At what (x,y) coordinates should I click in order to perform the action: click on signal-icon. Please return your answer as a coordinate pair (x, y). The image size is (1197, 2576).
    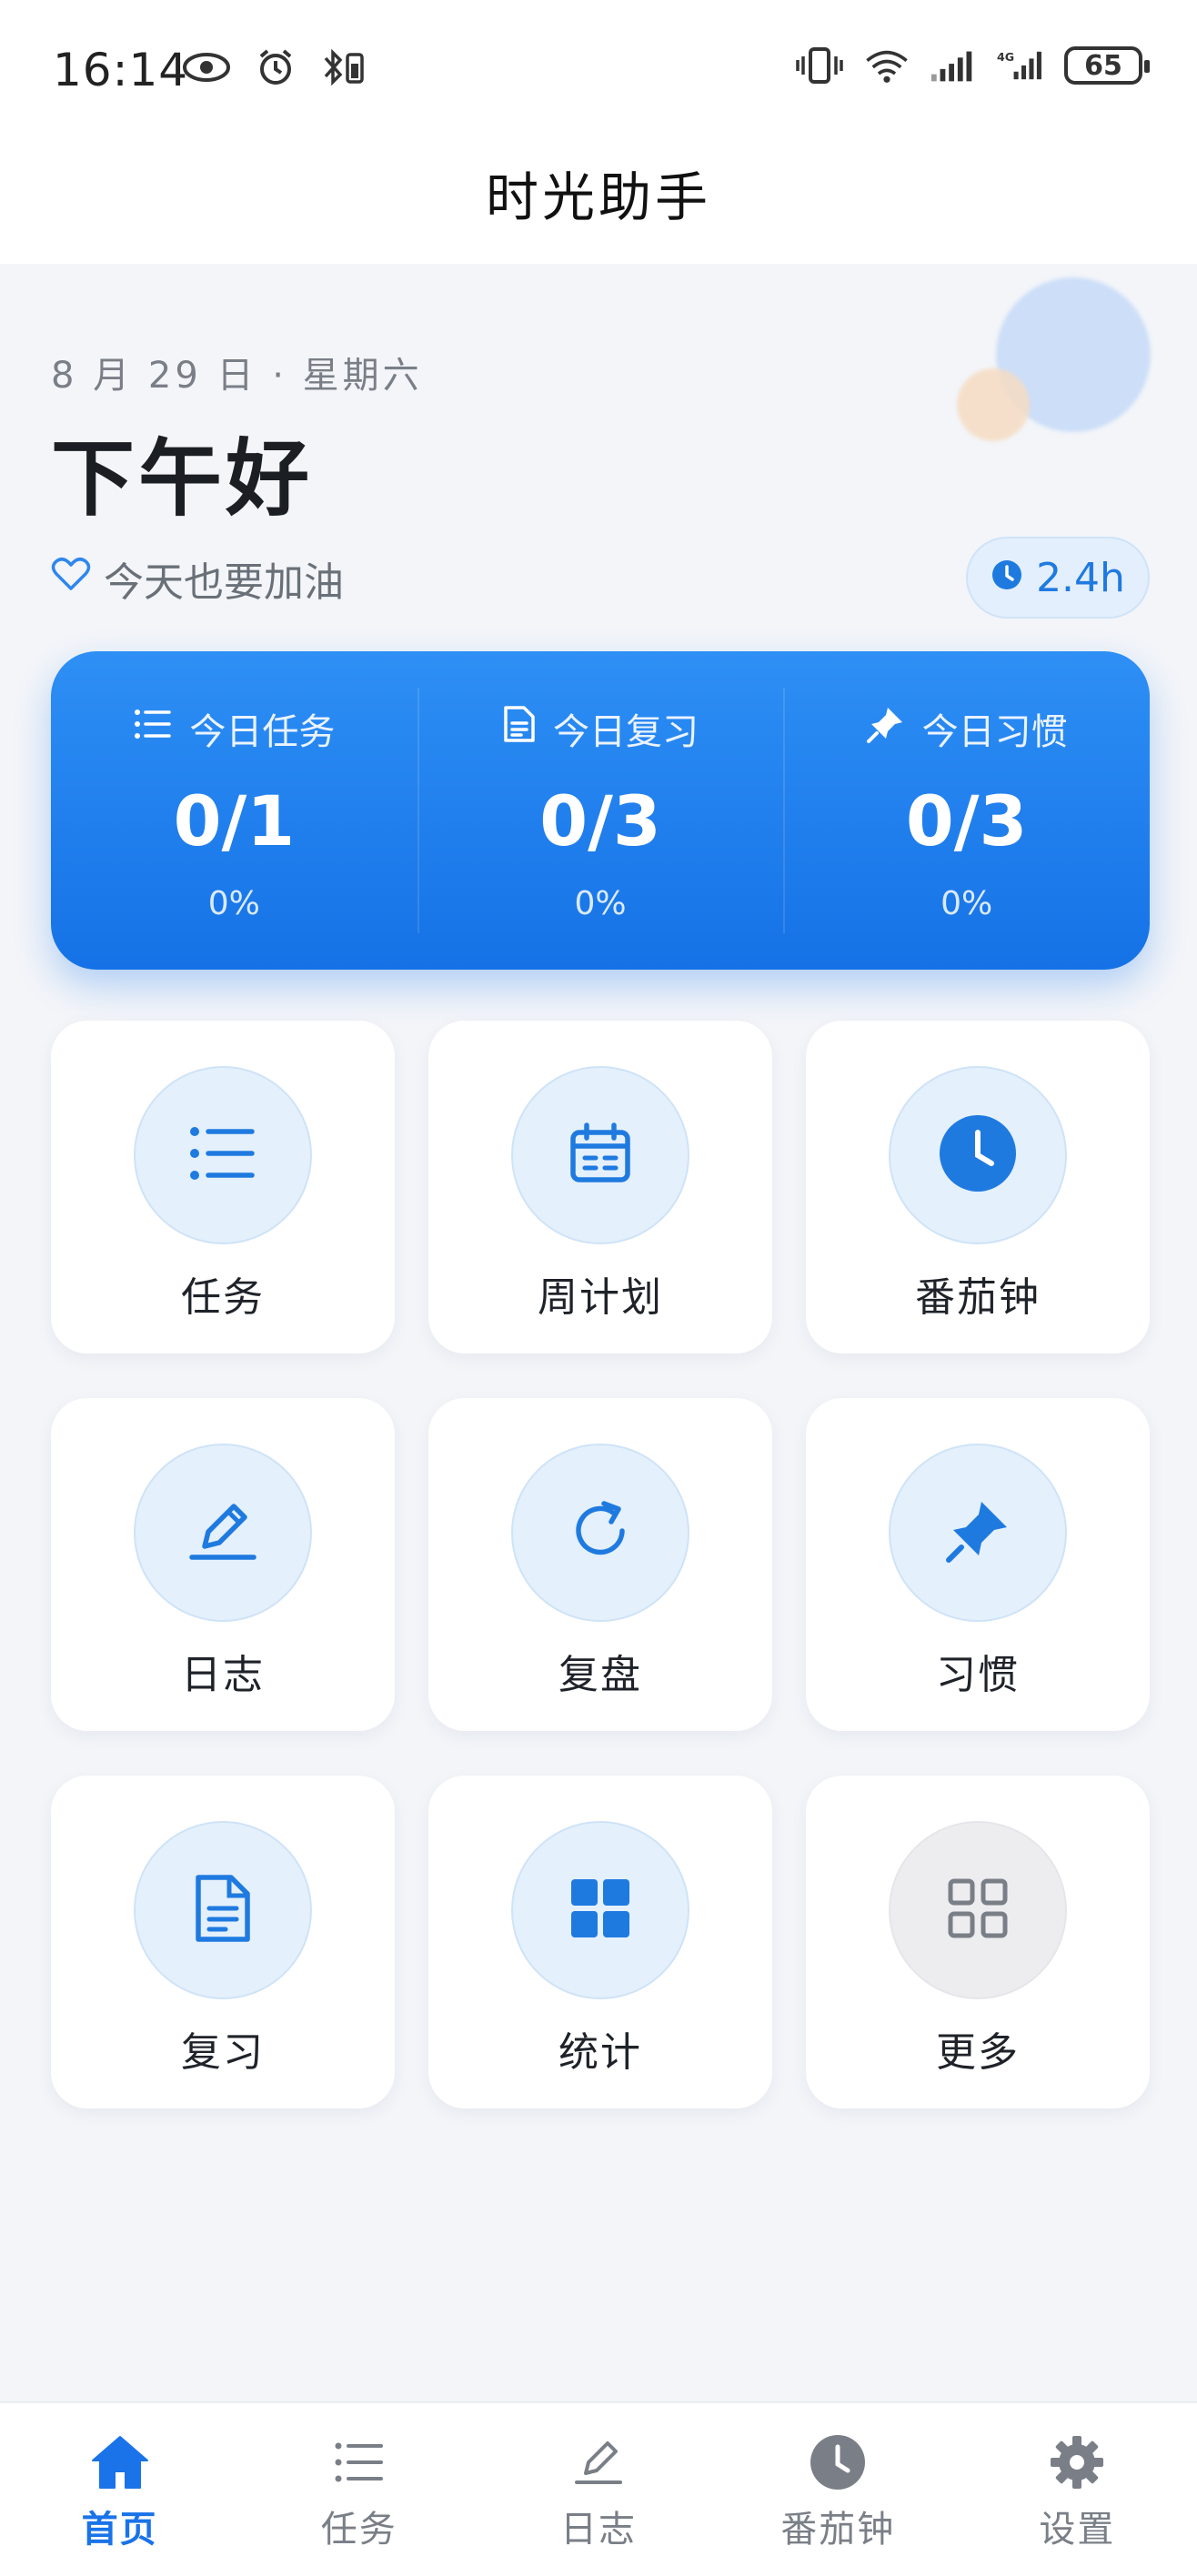
    Looking at the image, I should click on (954, 65).